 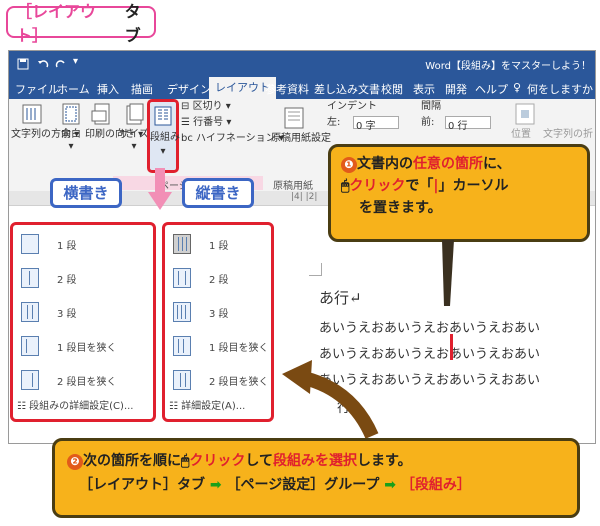 What do you see at coordinates (45, 135) in the screenshot?
I see `text-direction-button: 文字列の方向 ▾` at bounding box center [45, 135].